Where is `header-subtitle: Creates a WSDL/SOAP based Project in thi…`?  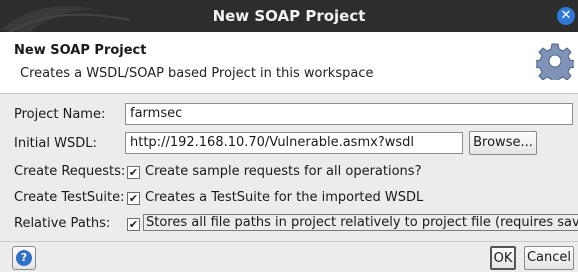
header-subtitle: Creates a WSDL/SOAP based Project in thi… is located at coordinates (197, 73).